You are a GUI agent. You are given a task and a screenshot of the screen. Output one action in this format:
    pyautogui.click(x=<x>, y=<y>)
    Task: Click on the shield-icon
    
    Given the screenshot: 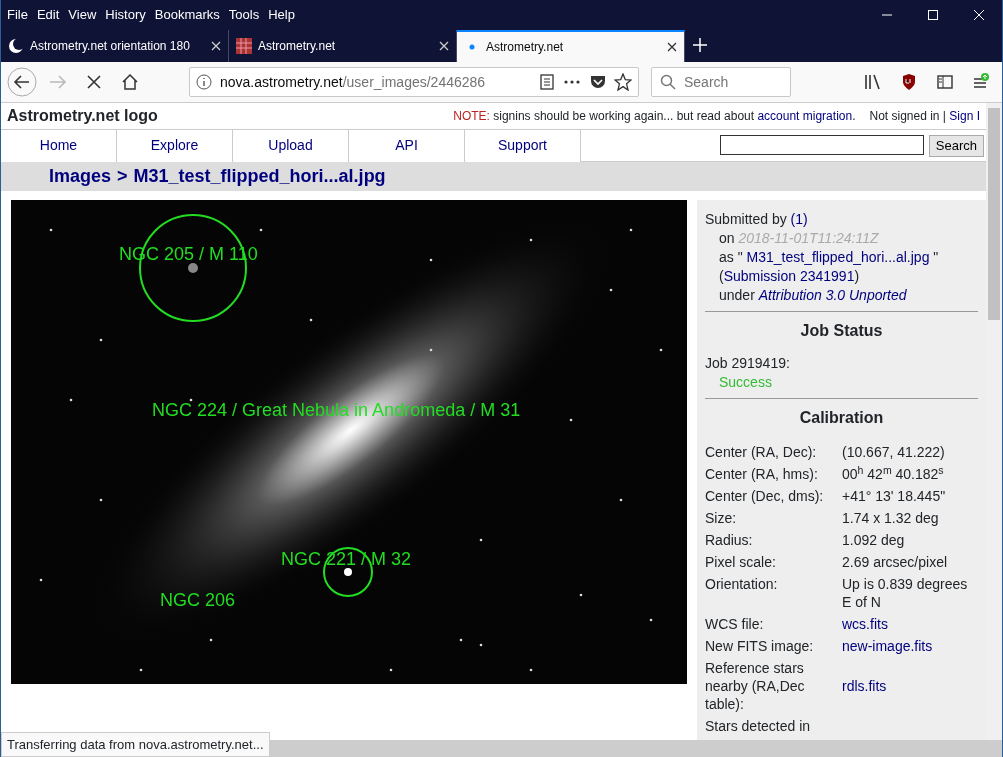 What is the action you would take?
    pyautogui.click(x=909, y=82)
    